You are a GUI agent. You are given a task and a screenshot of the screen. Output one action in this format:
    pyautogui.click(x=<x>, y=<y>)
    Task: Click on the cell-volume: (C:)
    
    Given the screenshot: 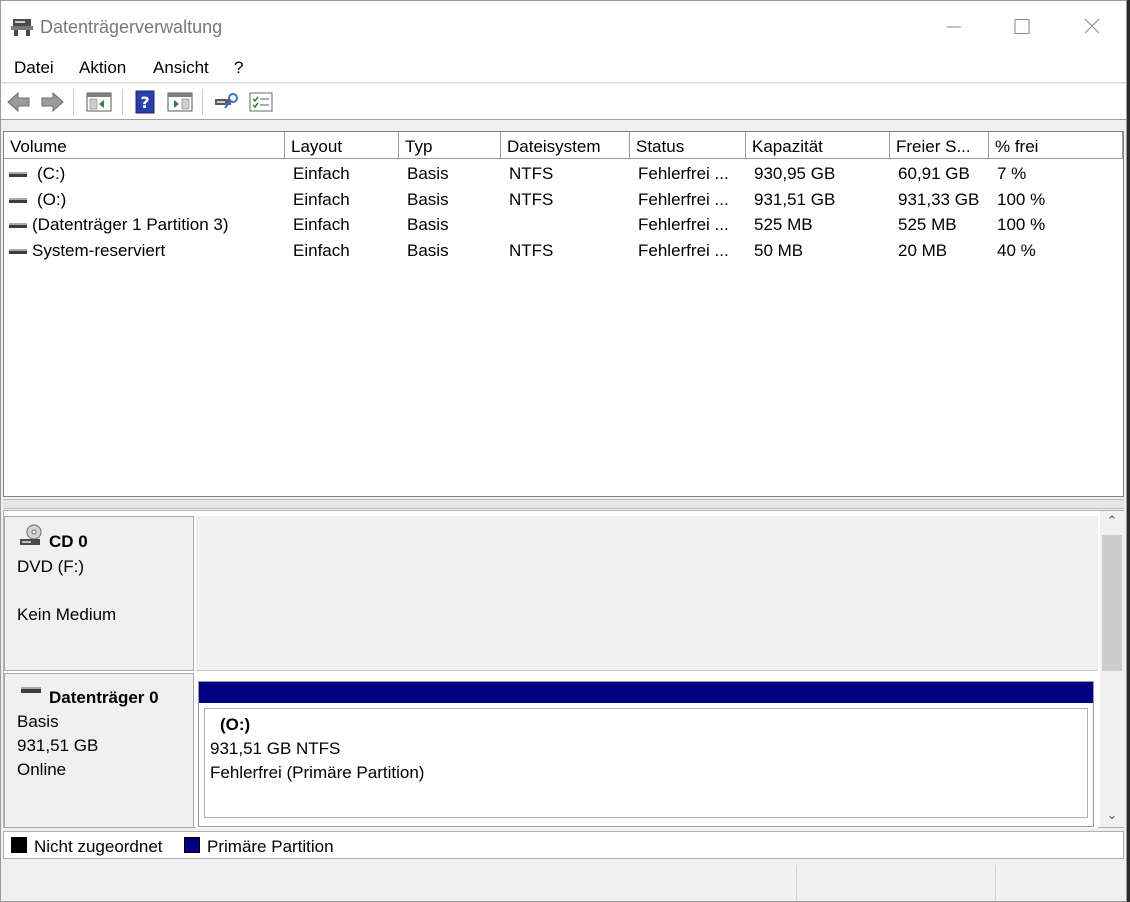 What is the action you would take?
    pyautogui.click(x=51, y=173)
    